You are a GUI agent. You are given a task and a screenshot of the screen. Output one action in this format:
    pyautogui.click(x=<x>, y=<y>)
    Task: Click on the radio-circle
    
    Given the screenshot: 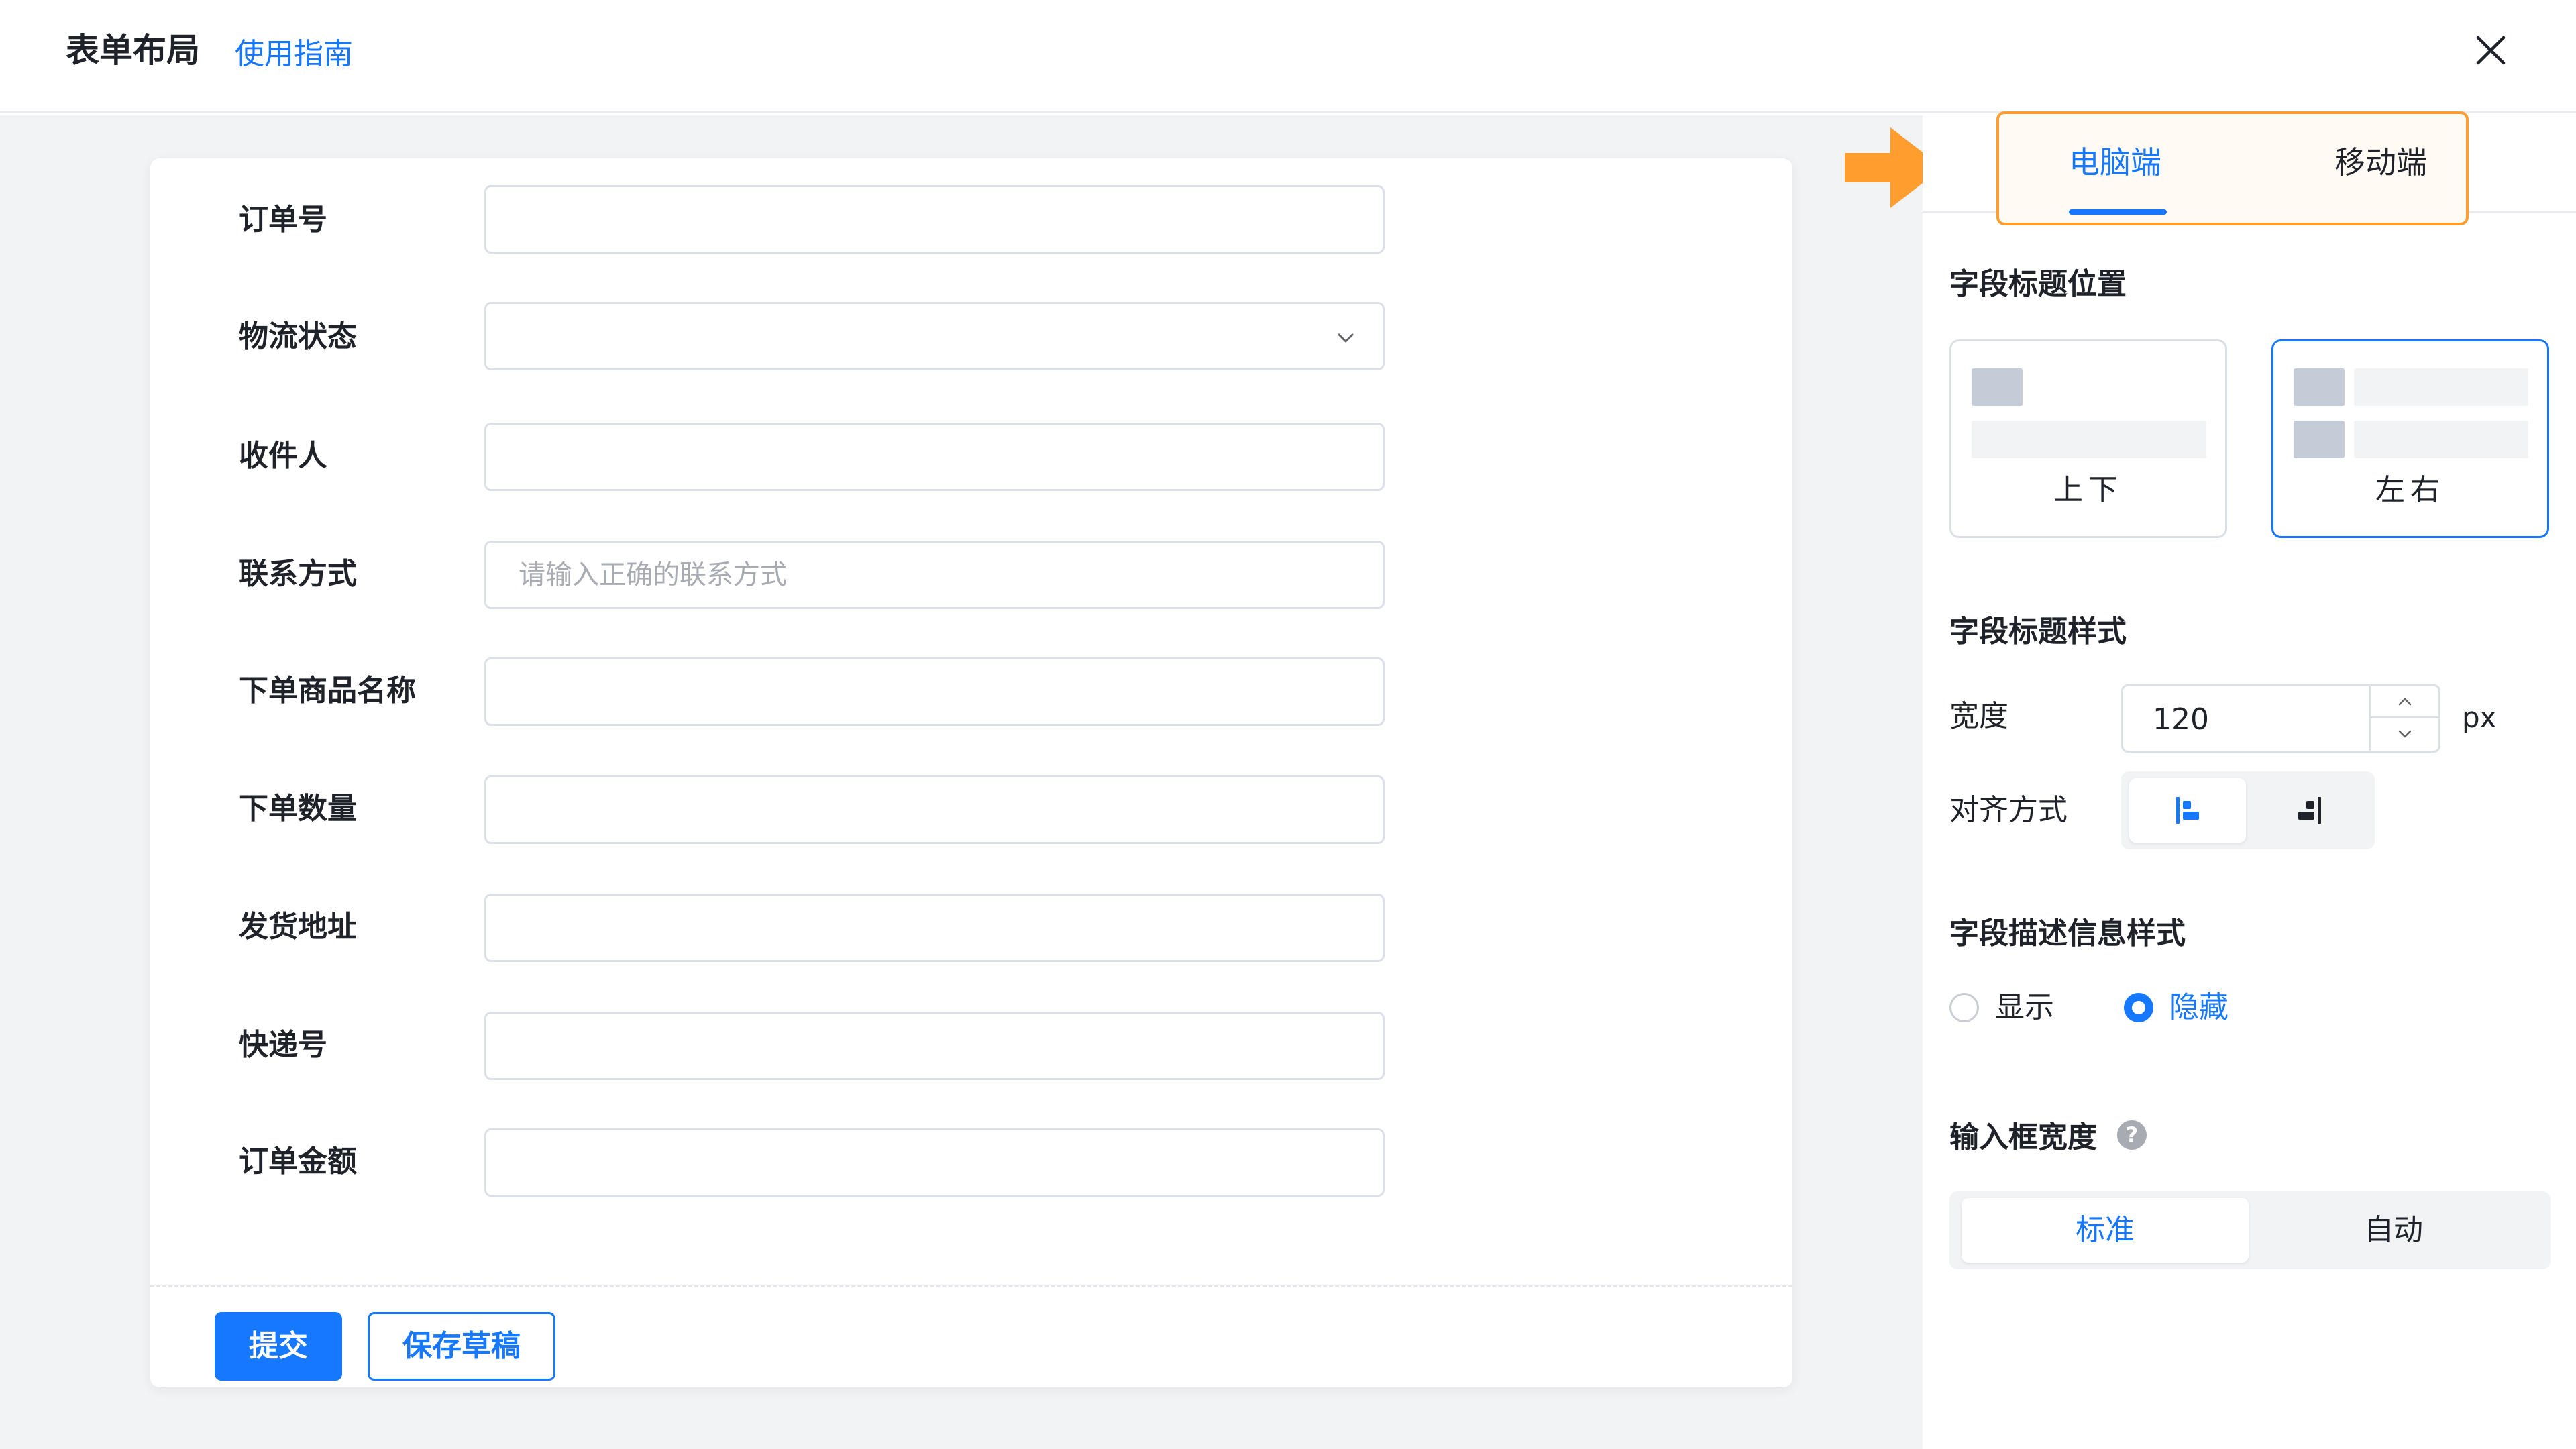 What is the action you would take?
    pyautogui.click(x=1964, y=1007)
    